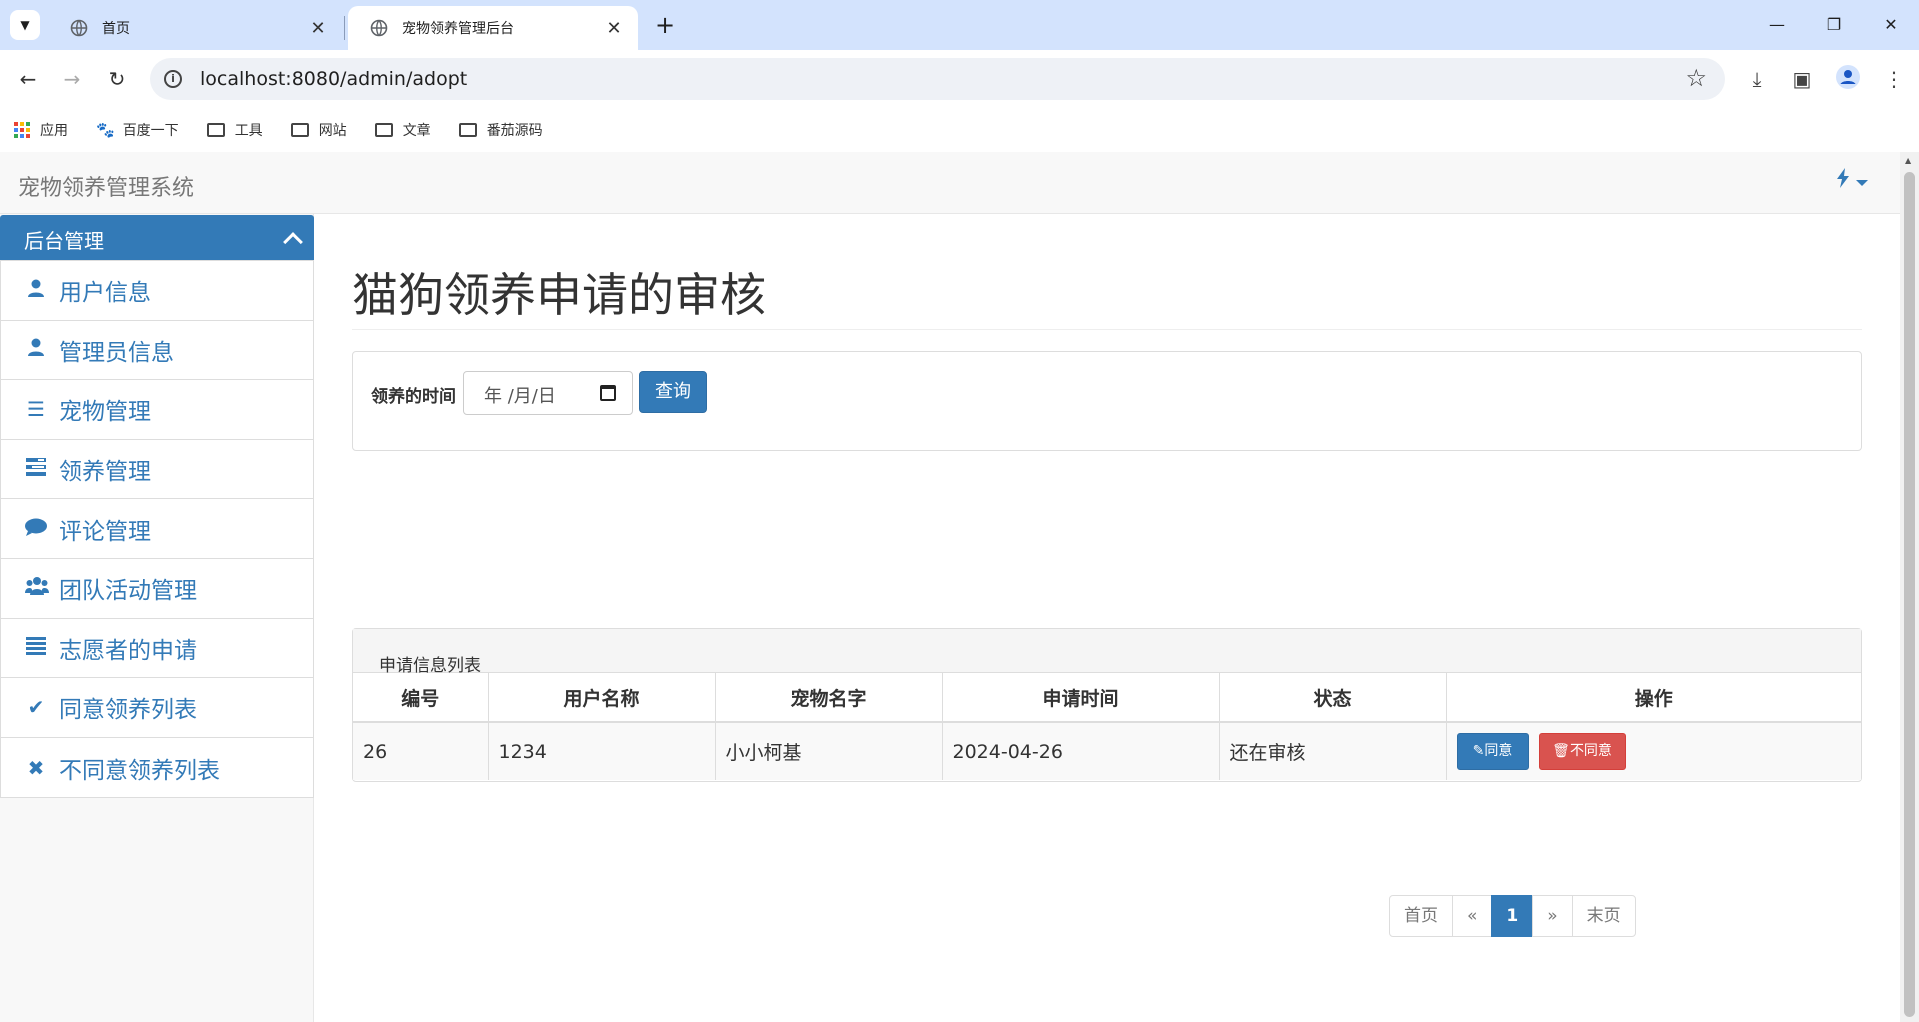  What do you see at coordinates (959, 25) in the screenshot?
I see `browser-tabstrip: ▼ 首页 ✕ 宠物领养管理后台 ✕ + — ❐ ✕` at bounding box center [959, 25].